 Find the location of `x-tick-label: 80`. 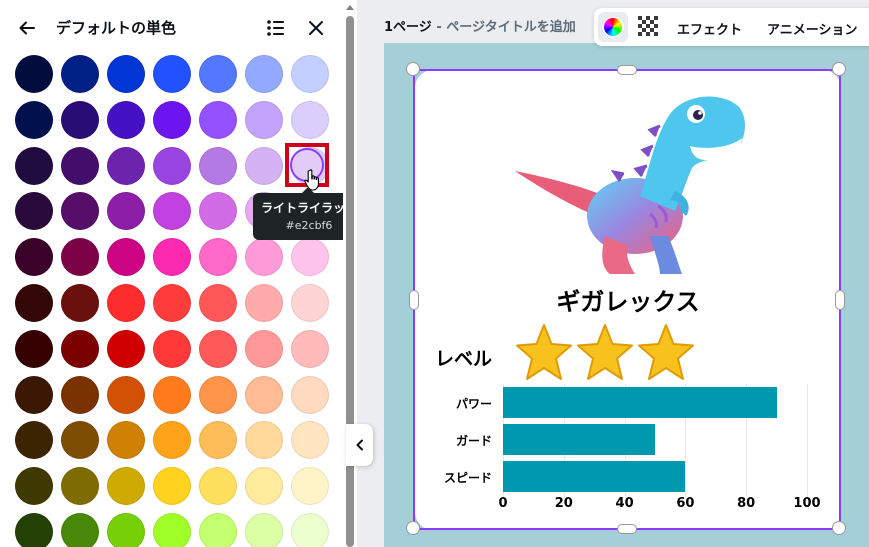

x-tick-label: 80 is located at coordinates (746, 503).